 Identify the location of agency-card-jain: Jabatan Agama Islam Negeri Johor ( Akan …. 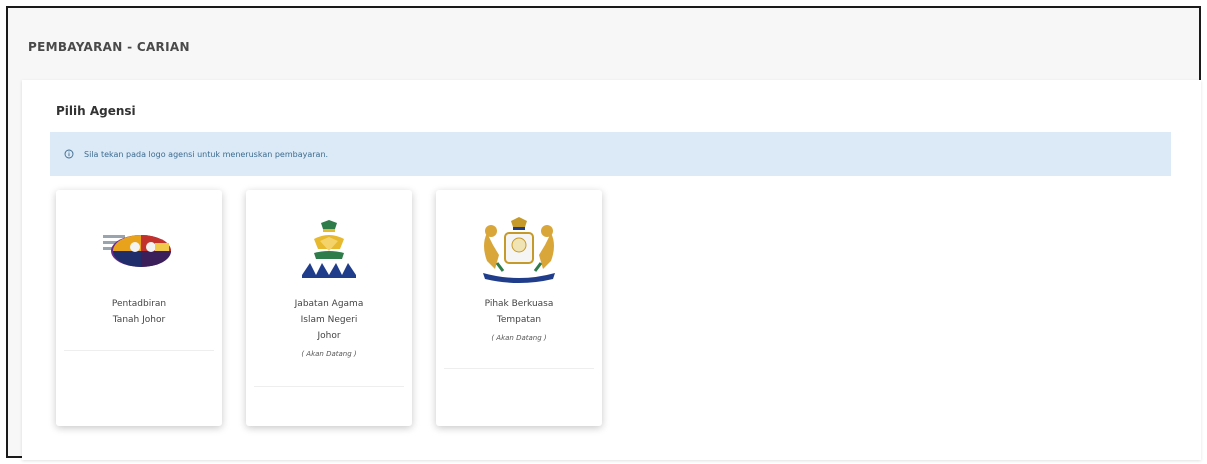
(329, 308).